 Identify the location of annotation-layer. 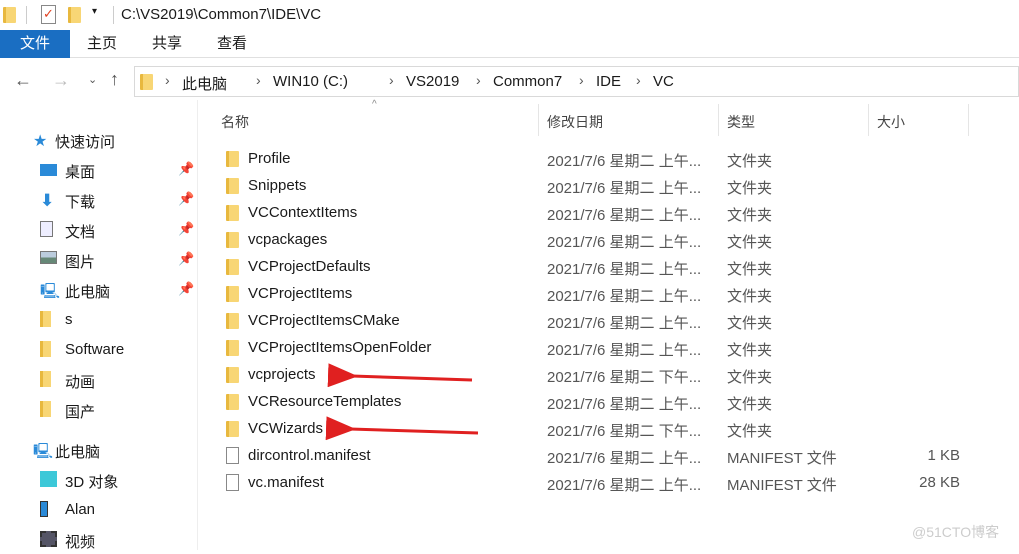
(402, 402).